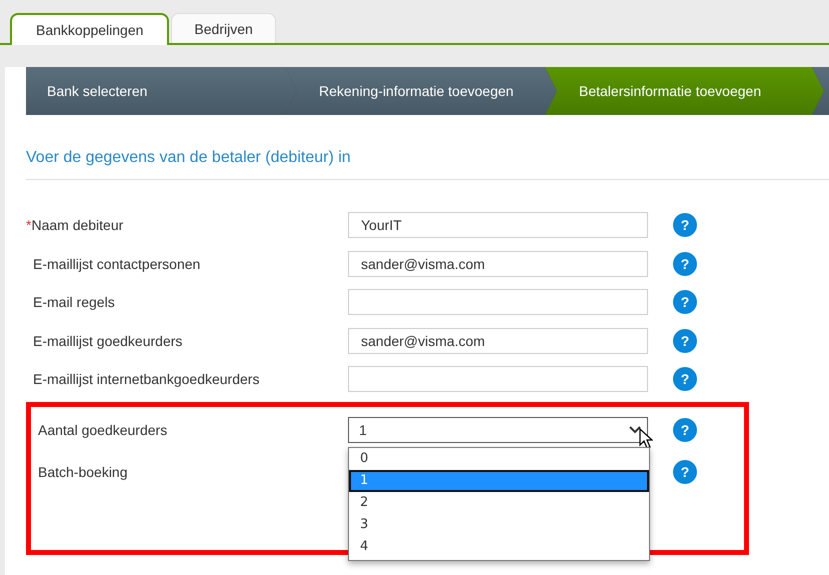  Describe the element at coordinates (161, 91) in the screenshot. I see `wizard-step: Bank selecteren` at that location.